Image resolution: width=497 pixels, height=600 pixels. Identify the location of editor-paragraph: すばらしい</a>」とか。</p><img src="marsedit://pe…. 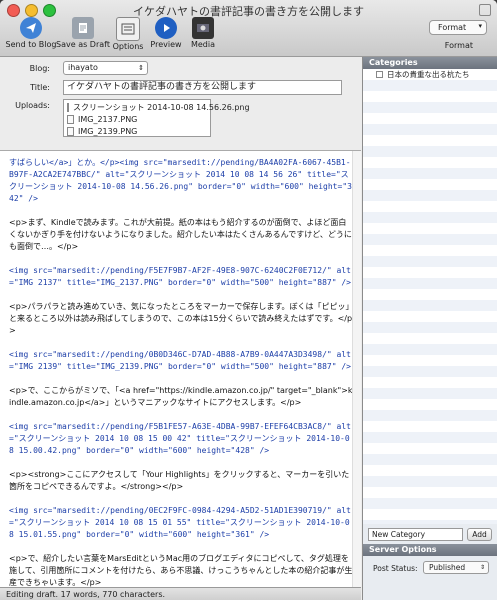
(180, 180).